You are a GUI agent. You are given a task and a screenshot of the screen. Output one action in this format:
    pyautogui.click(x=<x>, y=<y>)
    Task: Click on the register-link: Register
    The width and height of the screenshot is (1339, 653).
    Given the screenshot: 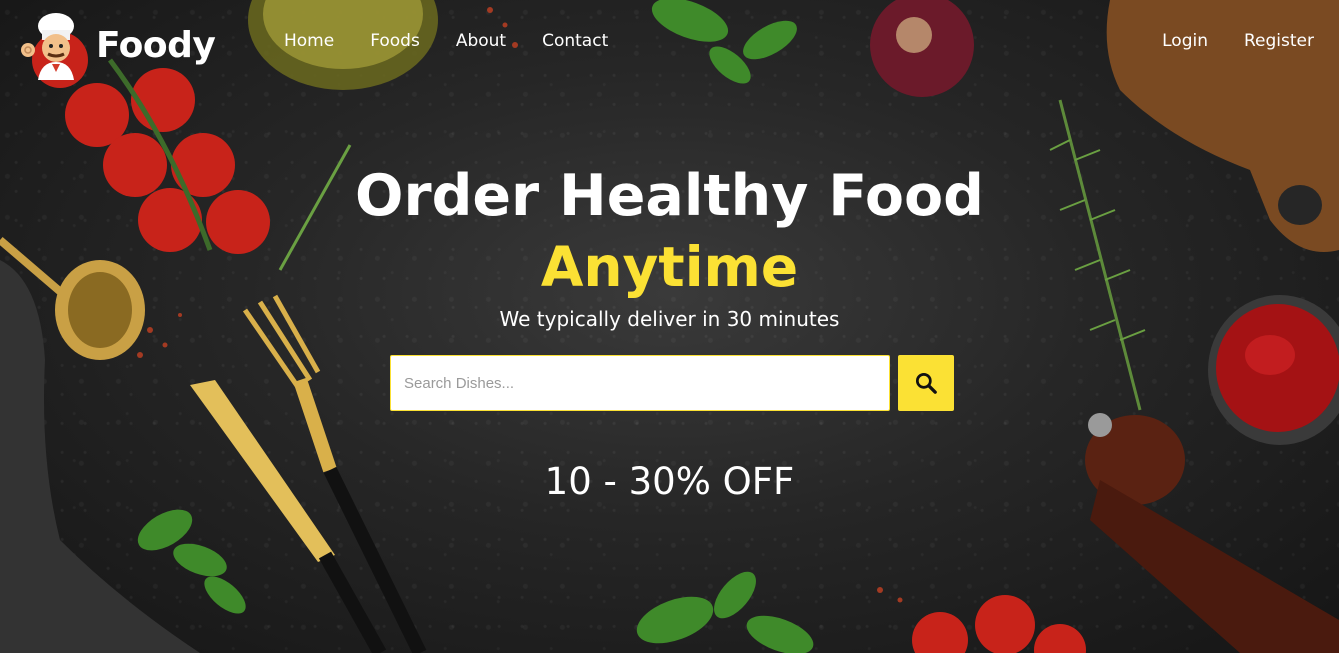 What is the action you would take?
    pyautogui.click(x=1279, y=41)
    